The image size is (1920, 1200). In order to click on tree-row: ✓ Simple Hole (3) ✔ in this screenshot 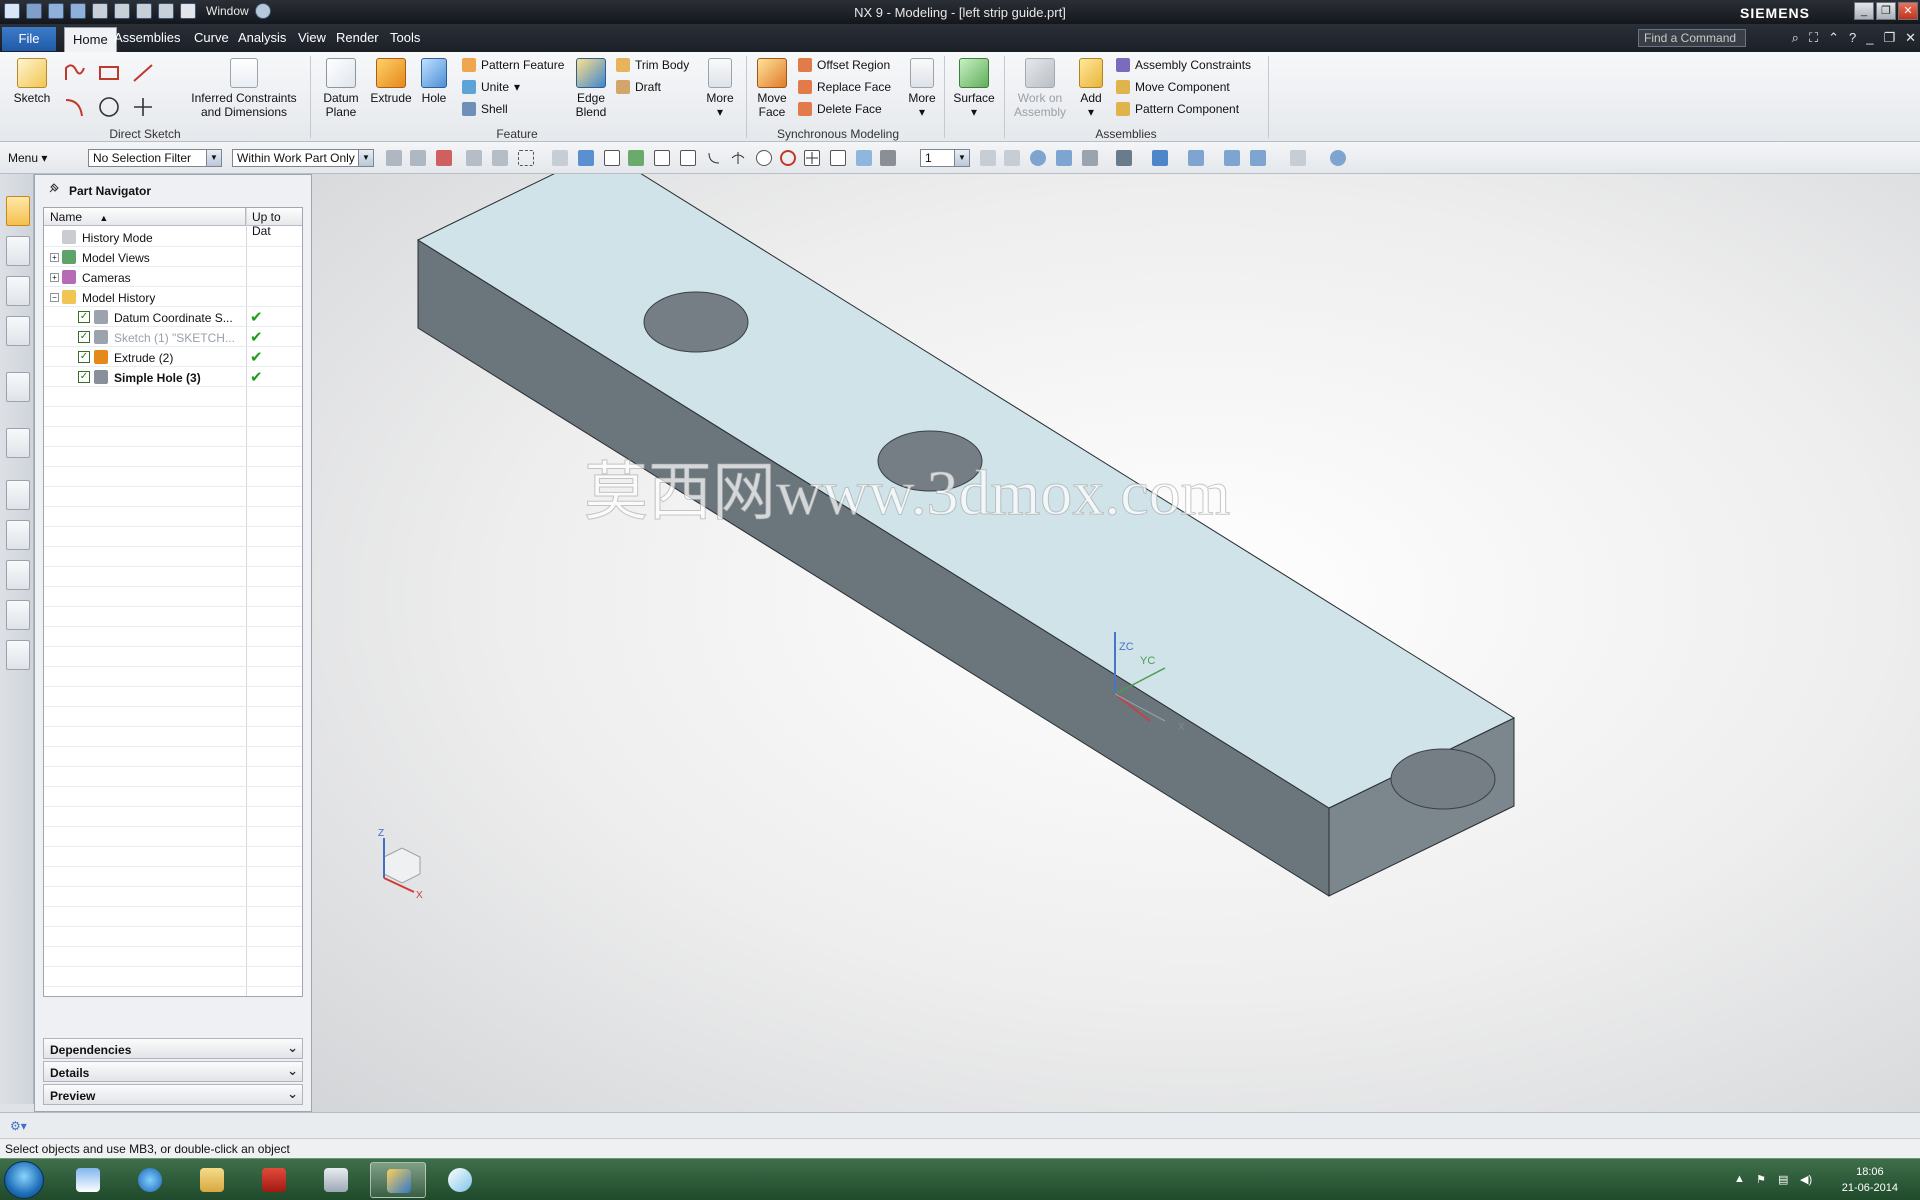, I will do `click(173, 377)`.